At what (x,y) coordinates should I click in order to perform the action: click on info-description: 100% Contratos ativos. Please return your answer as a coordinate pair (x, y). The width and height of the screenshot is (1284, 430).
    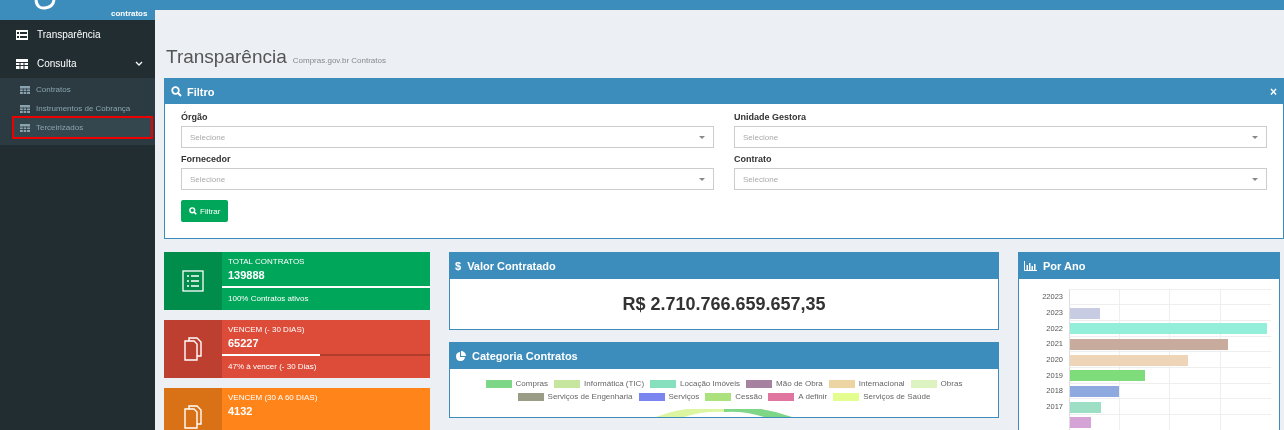
    Looking at the image, I should click on (268, 298).